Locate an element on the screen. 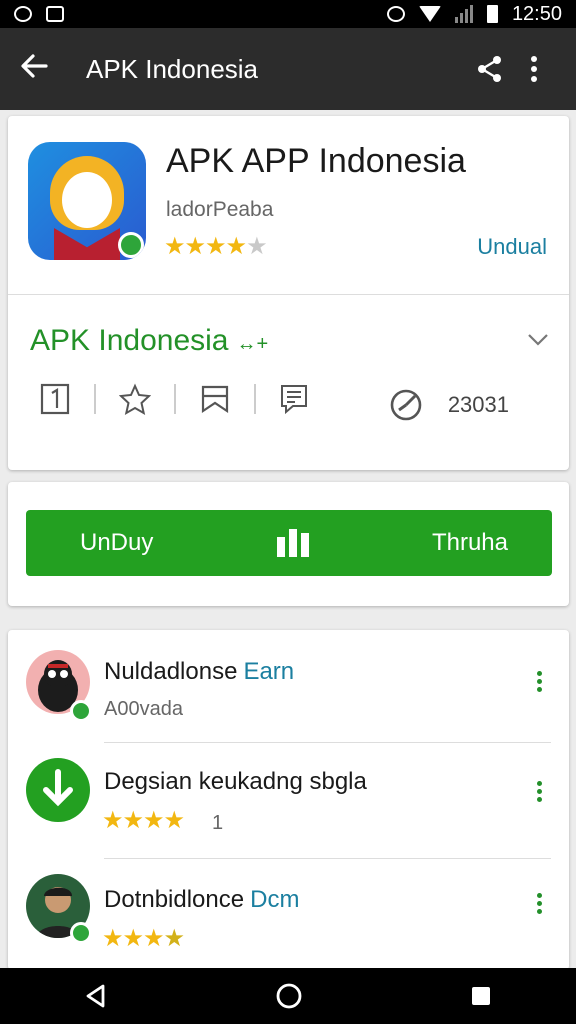 This screenshot has width=576, height=1024. image-icon is located at coordinates (55, 14).